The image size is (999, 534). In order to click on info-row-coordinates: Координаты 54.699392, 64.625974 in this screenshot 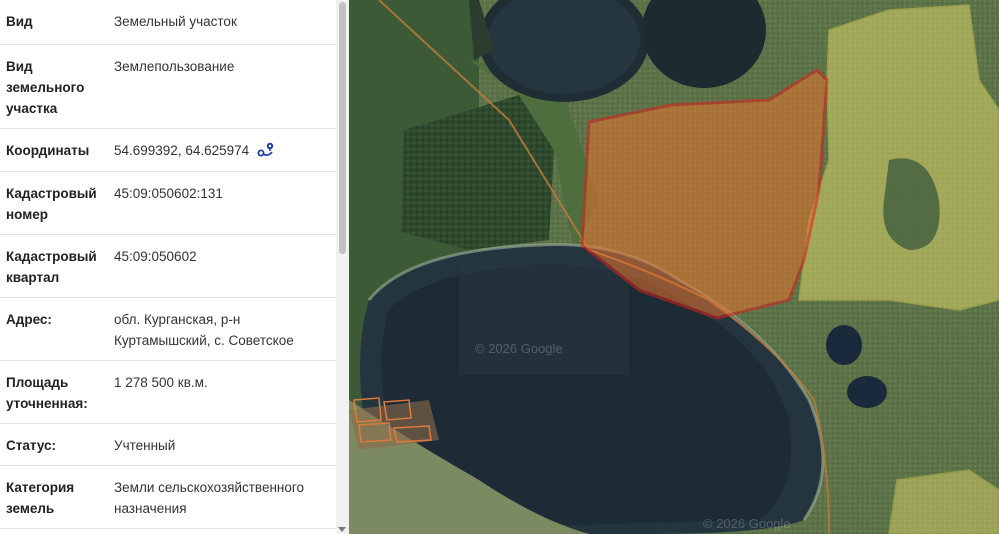, I will do `click(168, 150)`.